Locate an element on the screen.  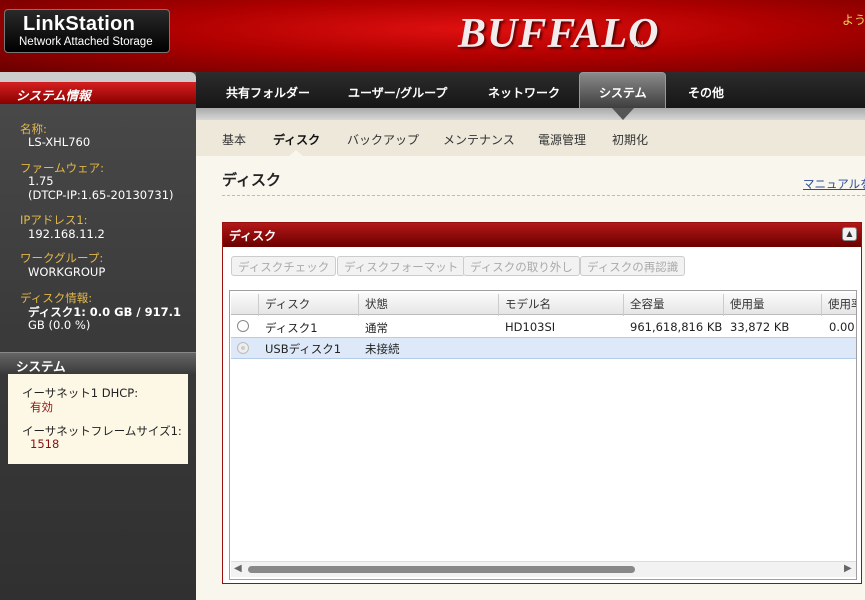
active-tab-pointer is located at coordinates (623, 114).